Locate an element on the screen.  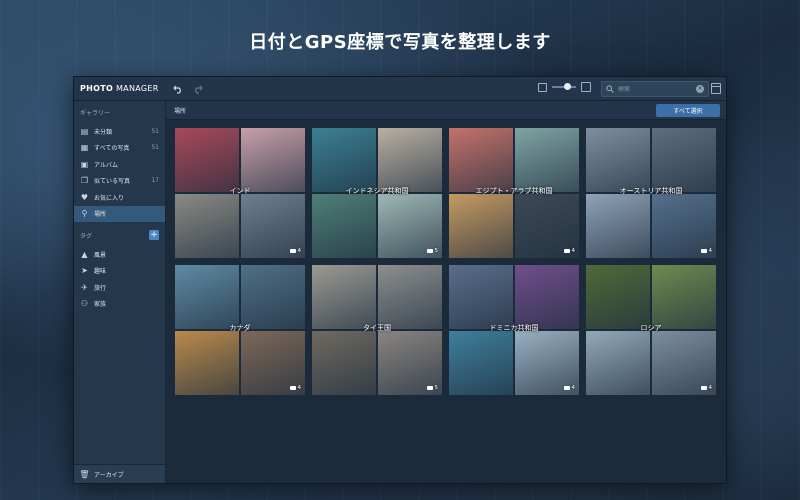
sidebar-archive: 🗑 アーカイブ is located at coordinates (119, 473).